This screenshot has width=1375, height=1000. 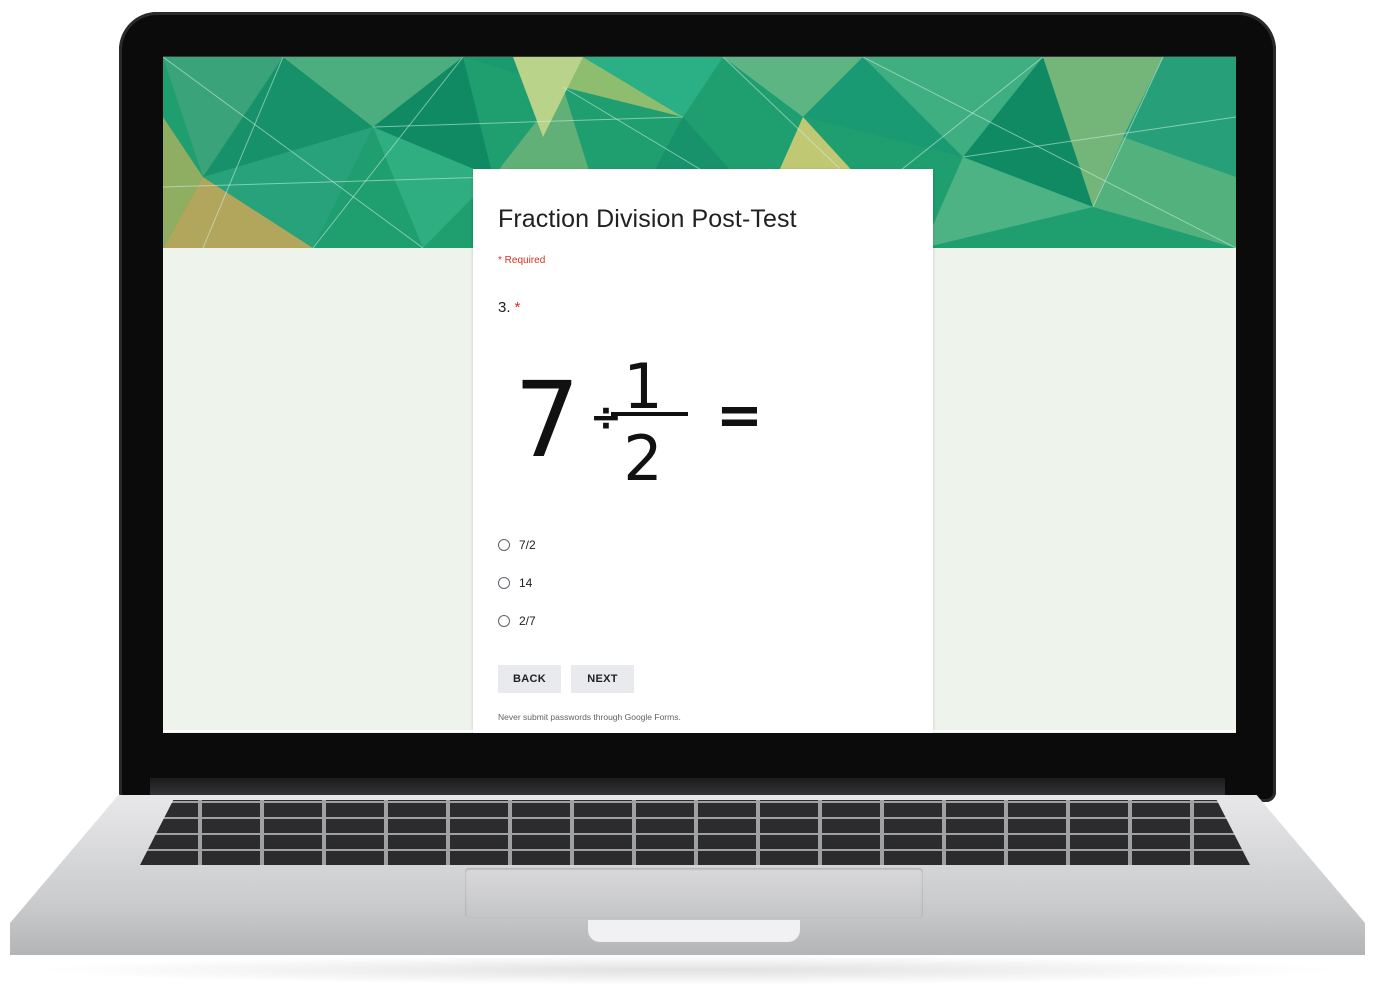 I want to click on next-button: NEXT, so click(x=602, y=679).